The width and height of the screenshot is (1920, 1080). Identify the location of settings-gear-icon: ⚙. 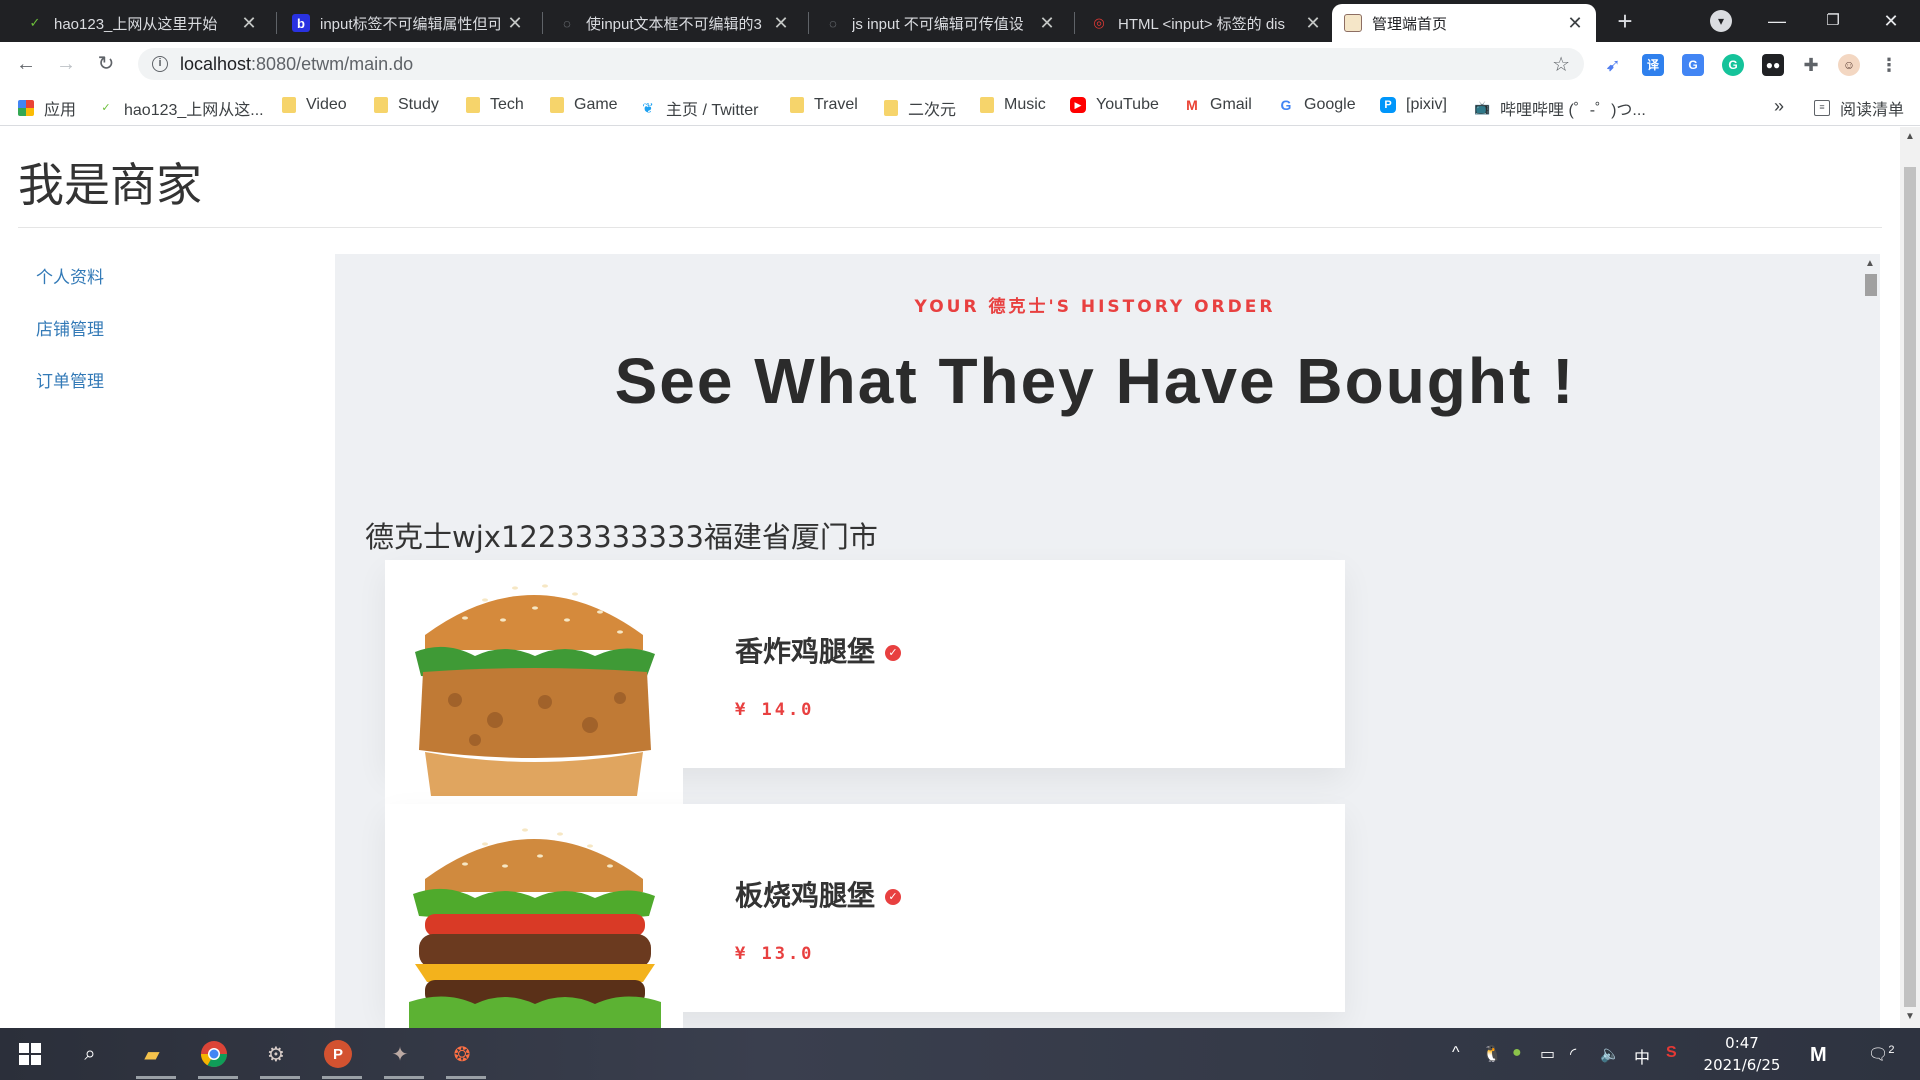
(276, 1054).